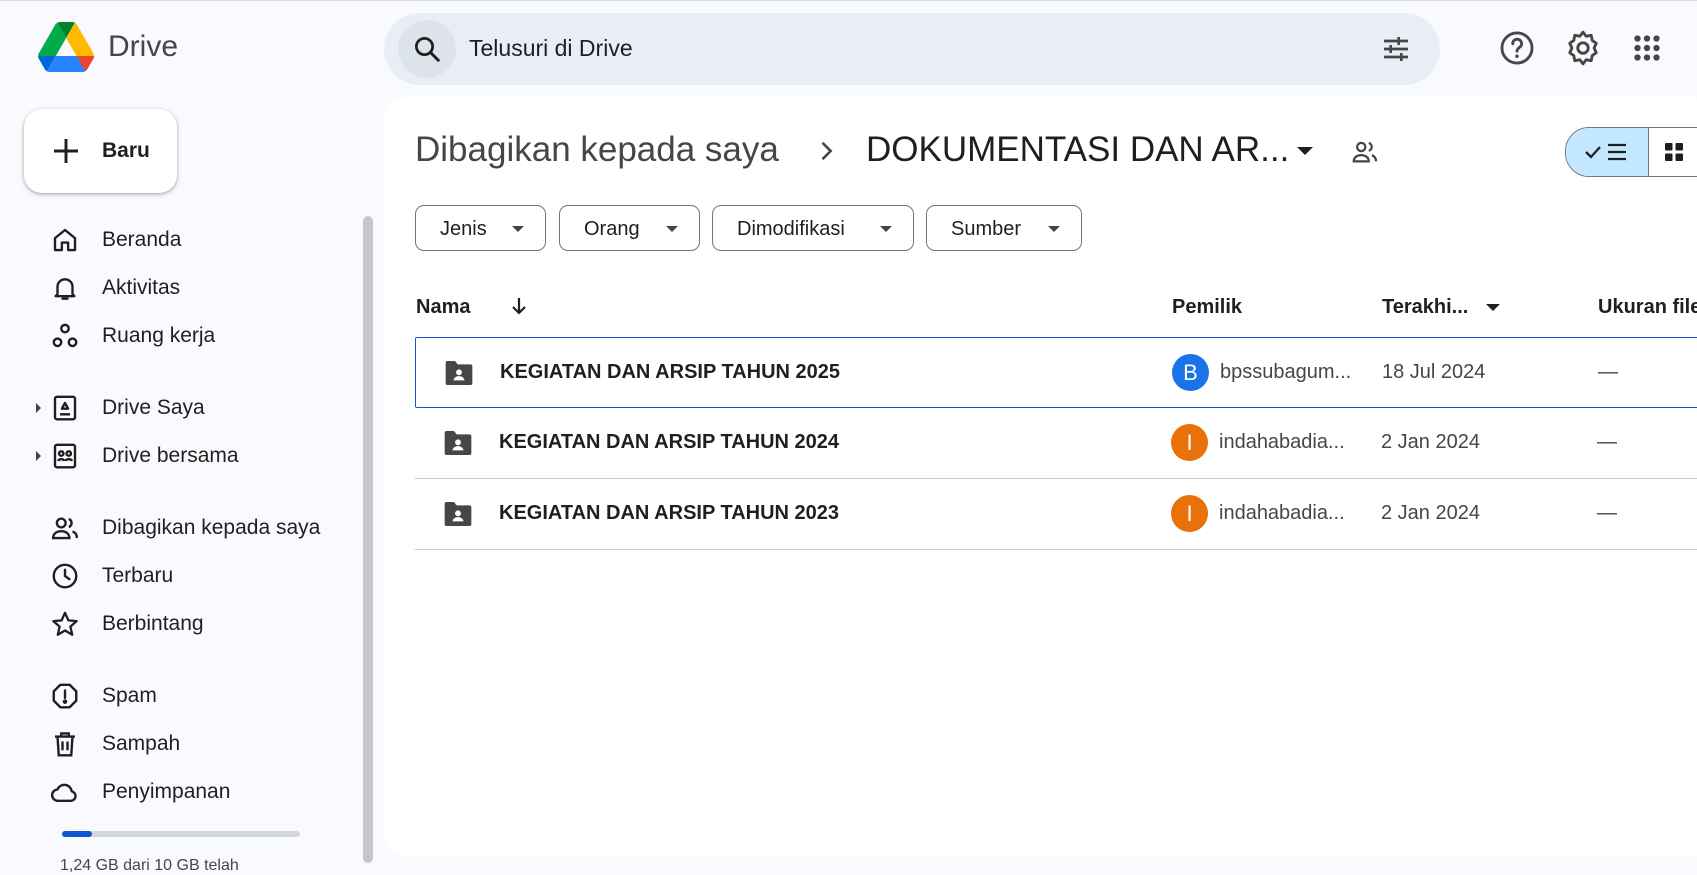 The height and width of the screenshot is (875, 1697). I want to click on breadcrumb-root: Dibagikan kepada saya, so click(597, 150).